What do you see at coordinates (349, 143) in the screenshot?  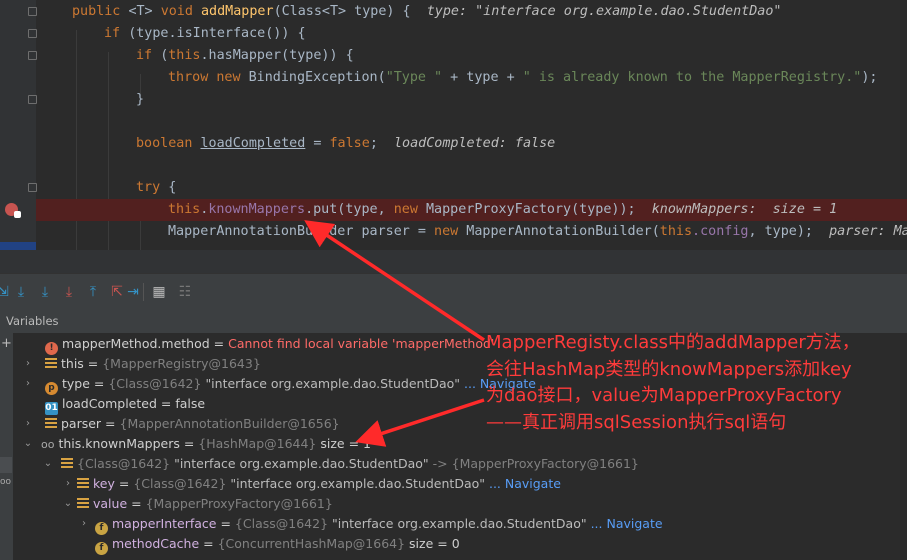 I see `keyword-false: false` at bounding box center [349, 143].